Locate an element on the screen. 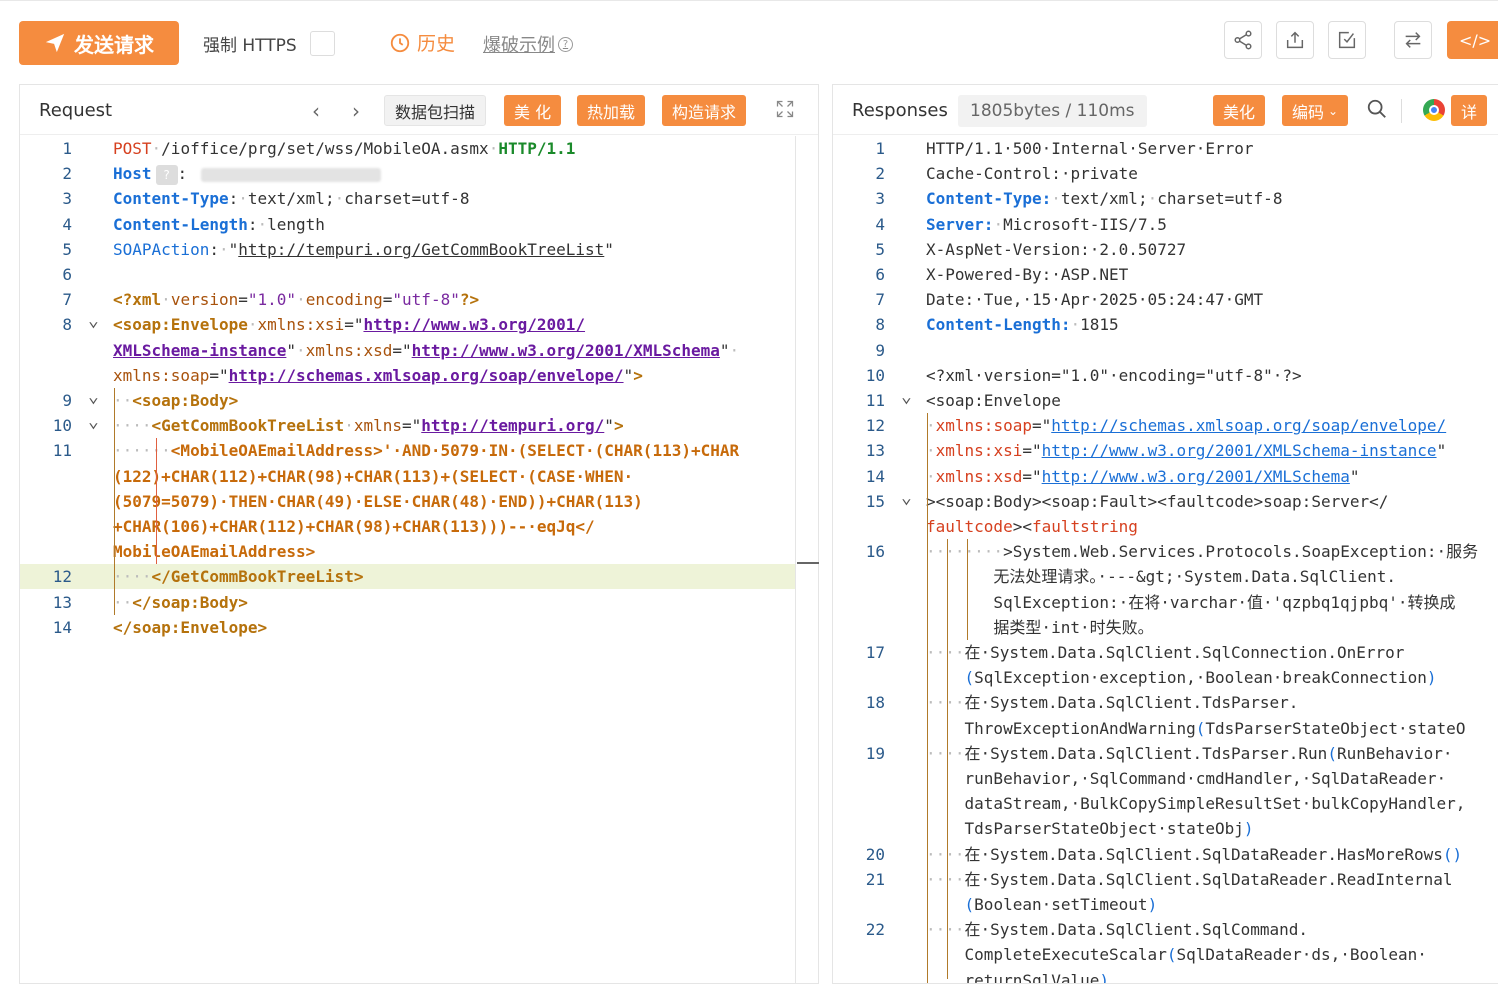 The image size is (1498, 984). code-token: xmlns:soap is located at coordinates (983, 426).